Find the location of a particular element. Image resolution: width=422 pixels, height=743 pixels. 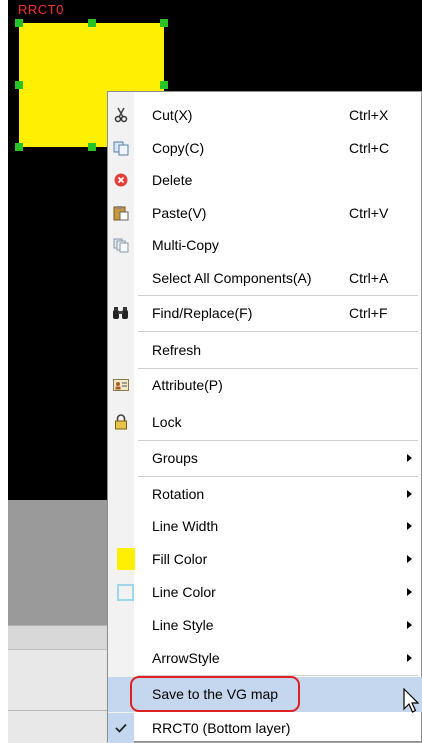

menu-item-find-replace: Find/Replace(F) Ctrl+F is located at coordinates (265, 313).